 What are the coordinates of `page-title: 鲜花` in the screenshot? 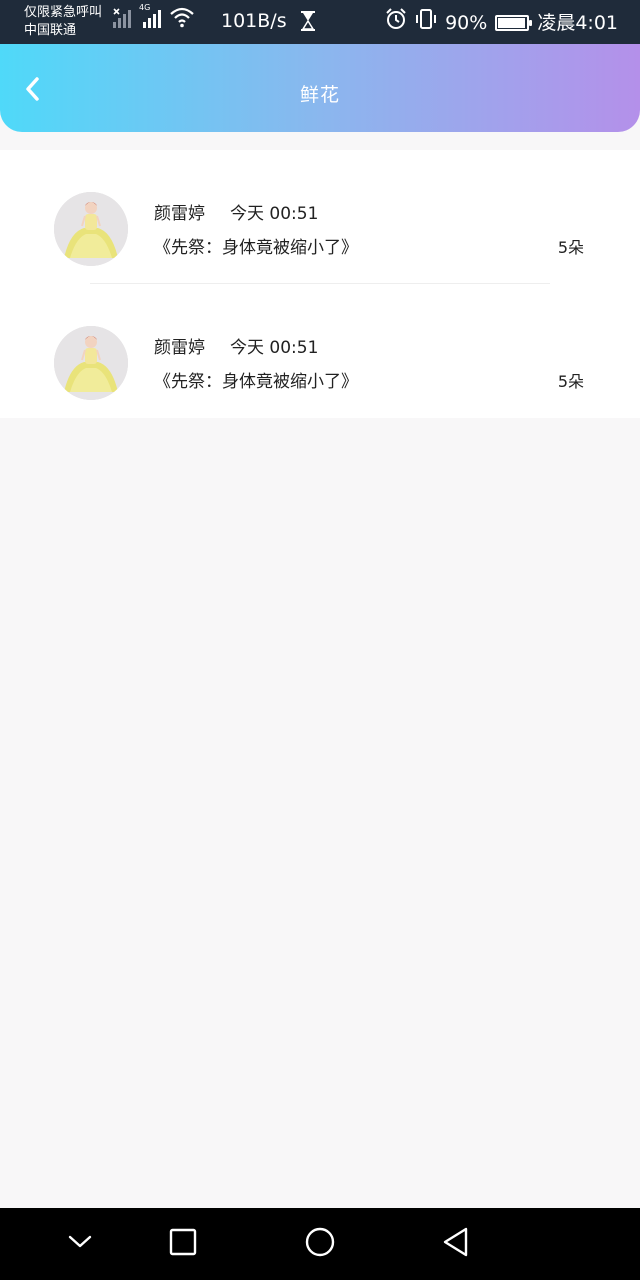 It's located at (319, 95).